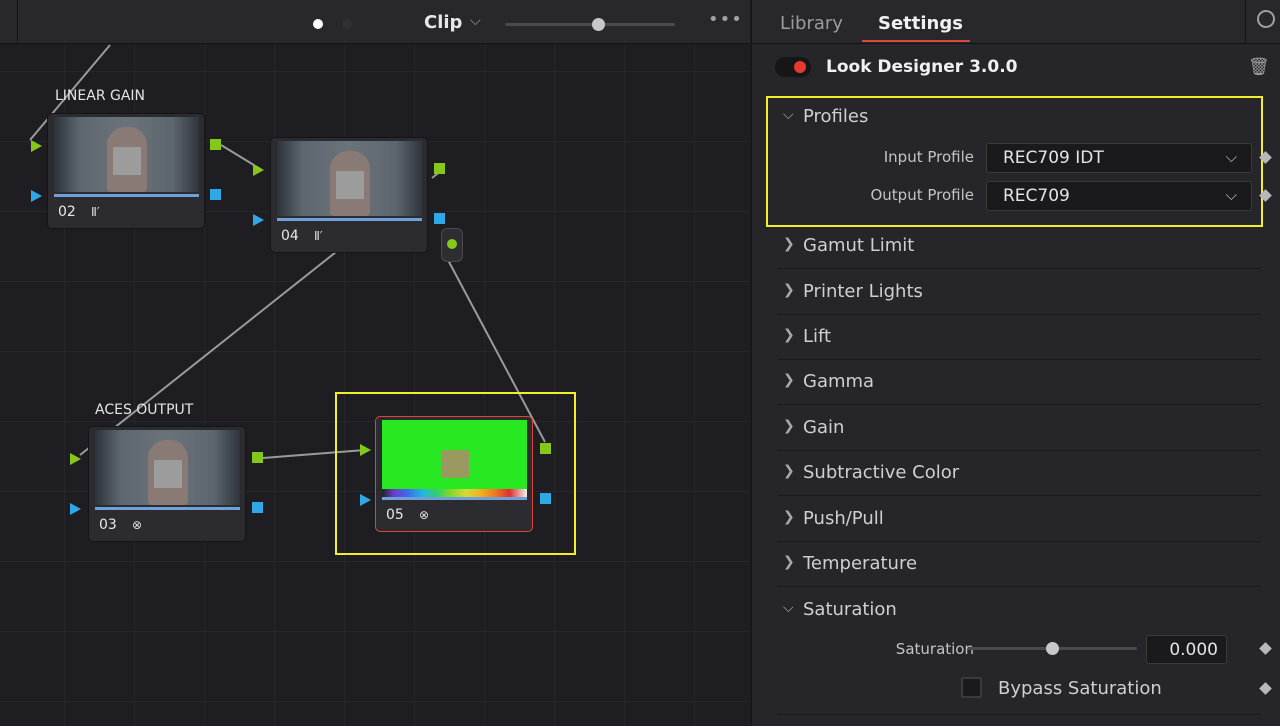 This screenshot has width=1280, height=726. Describe the element at coordinates (258, 170) in the screenshot. I see `node-04-rgb-input` at that location.